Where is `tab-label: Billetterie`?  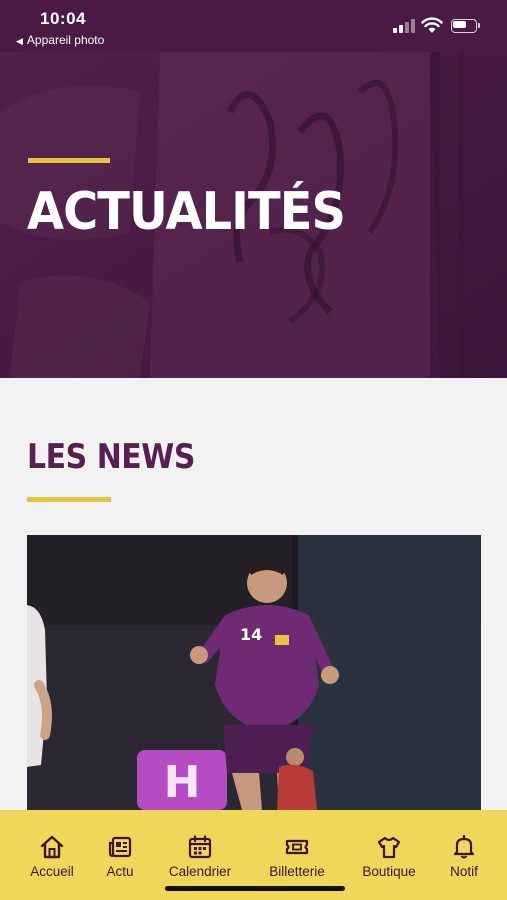 tab-label: Billetterie is located at coordinates (297, 871).